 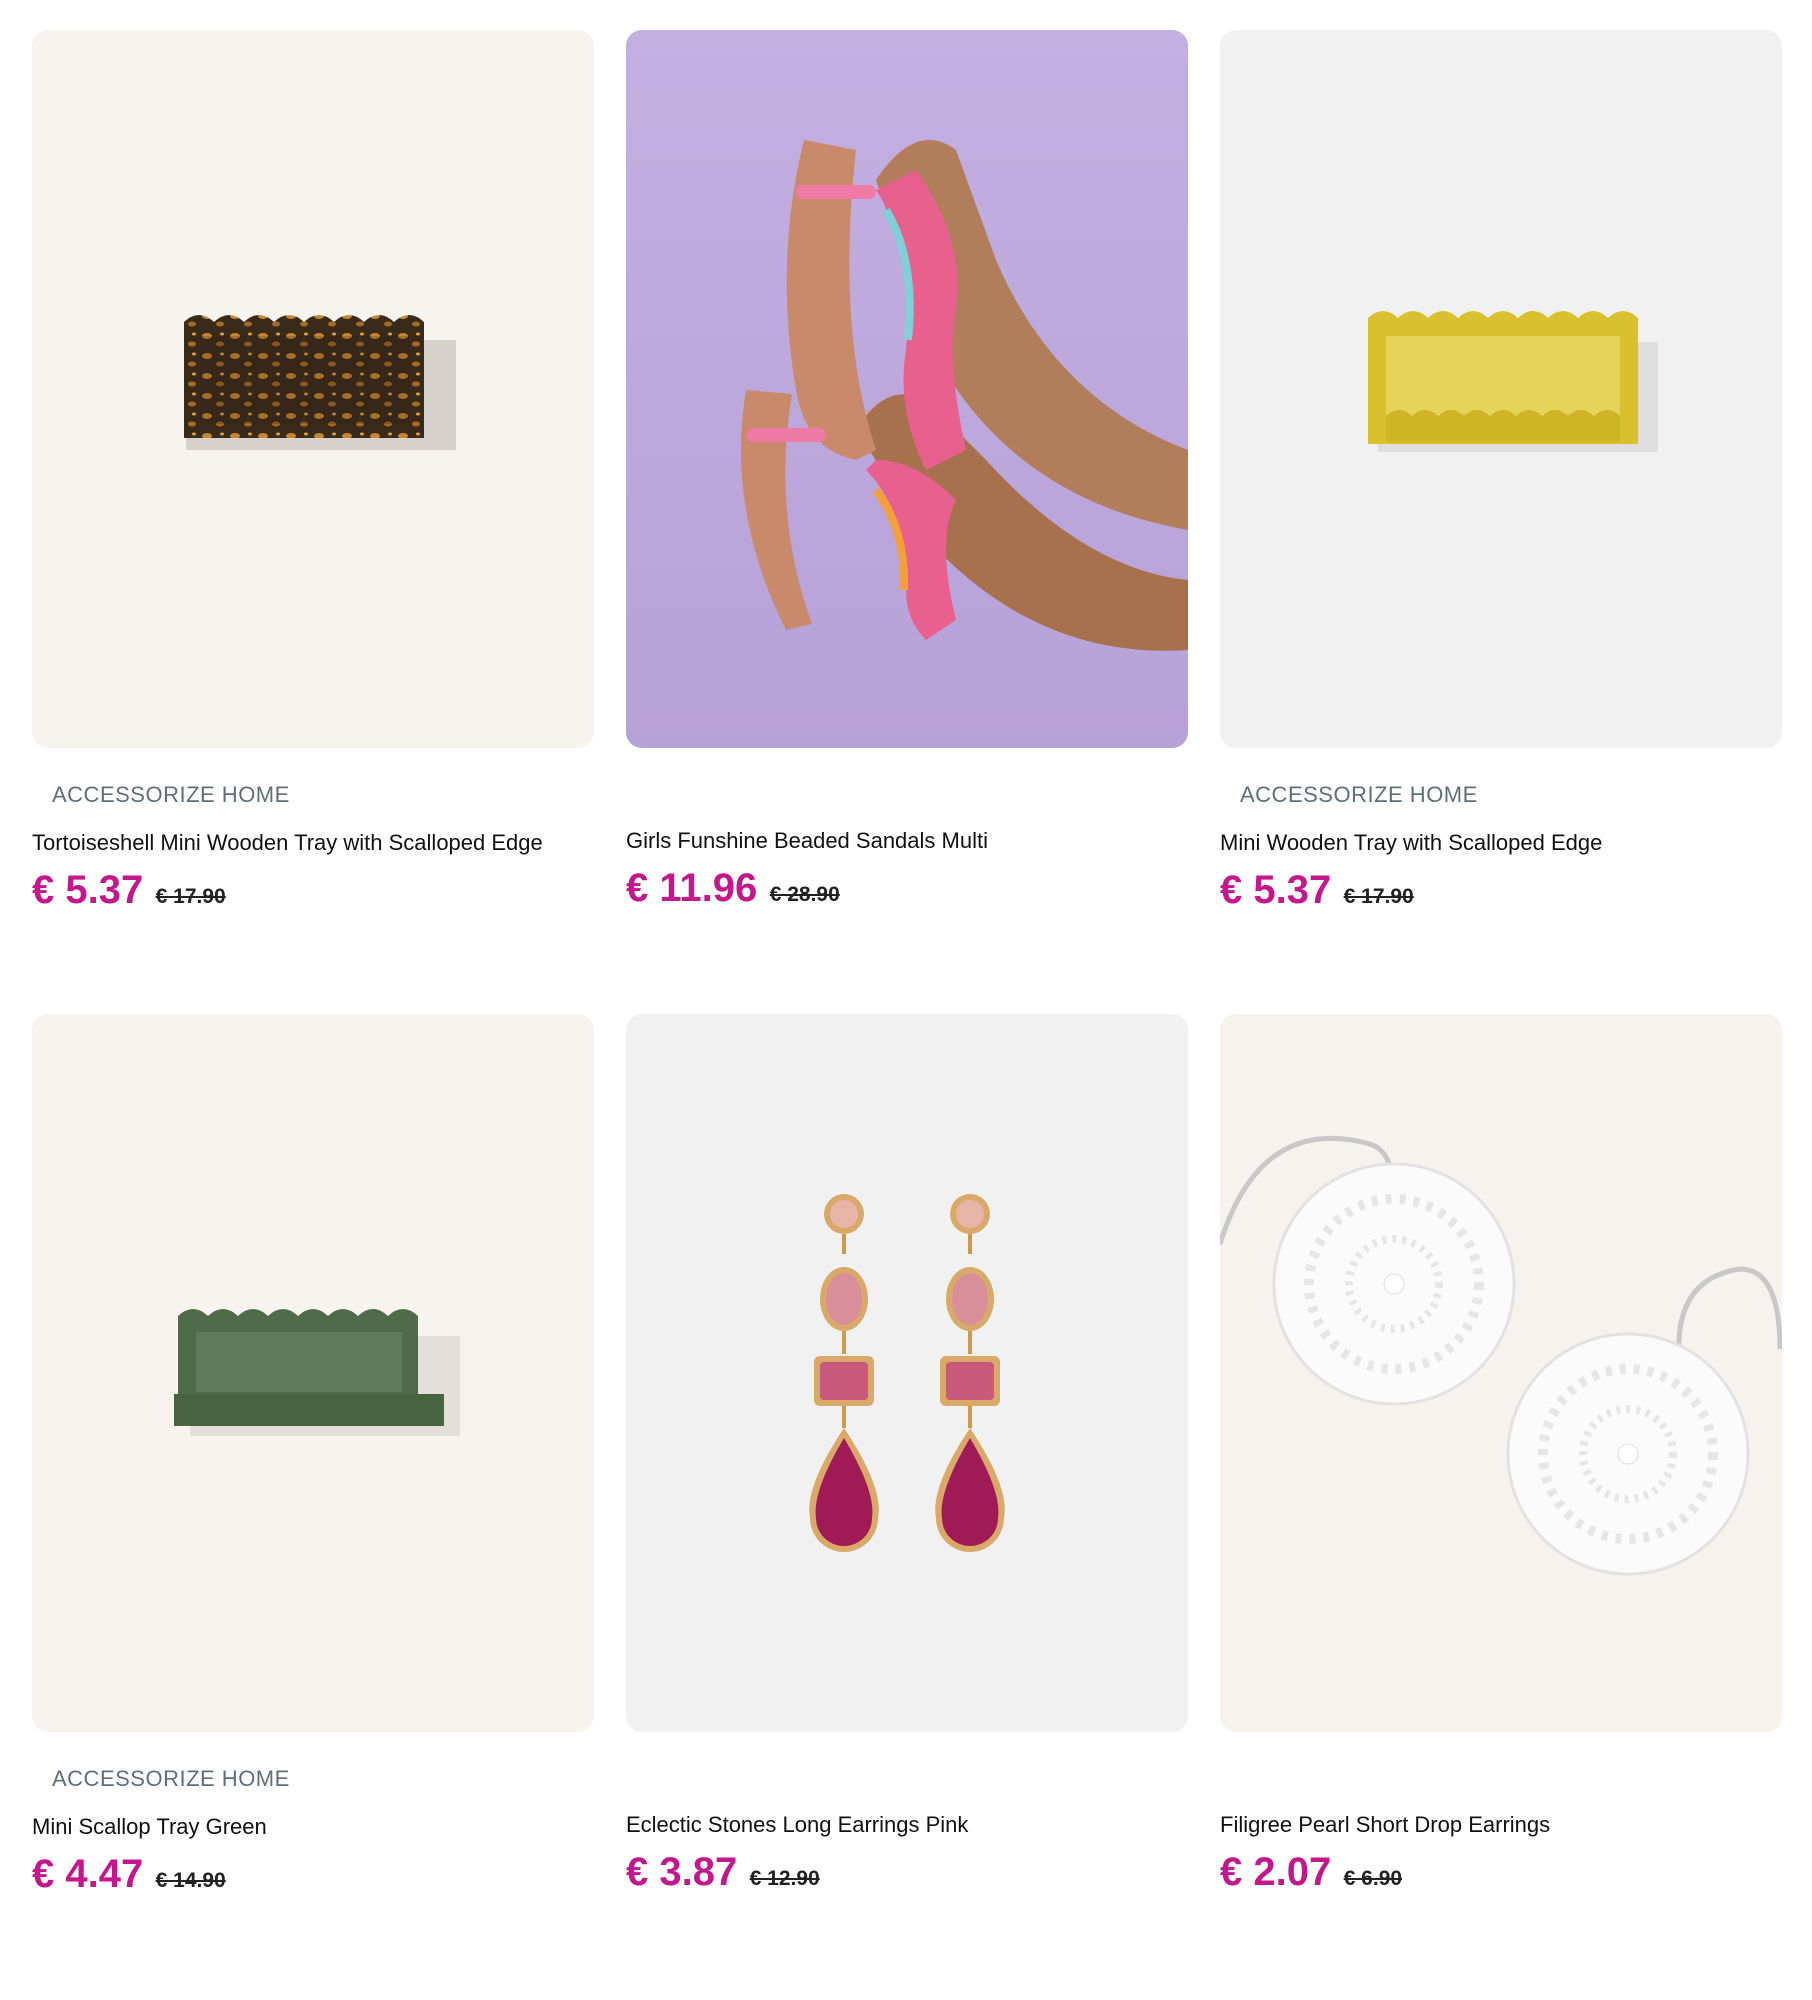 I want to click on sale-price: € 11.96, so click(x=692, y=888).